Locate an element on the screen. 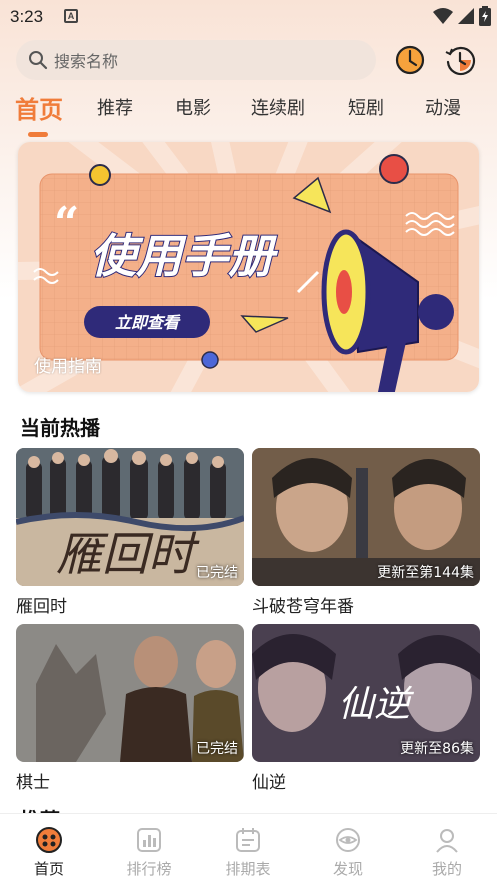 This screenshot has width=497, height=883. banner-button-label: 立即查看 is located at coordinates (148, 322).